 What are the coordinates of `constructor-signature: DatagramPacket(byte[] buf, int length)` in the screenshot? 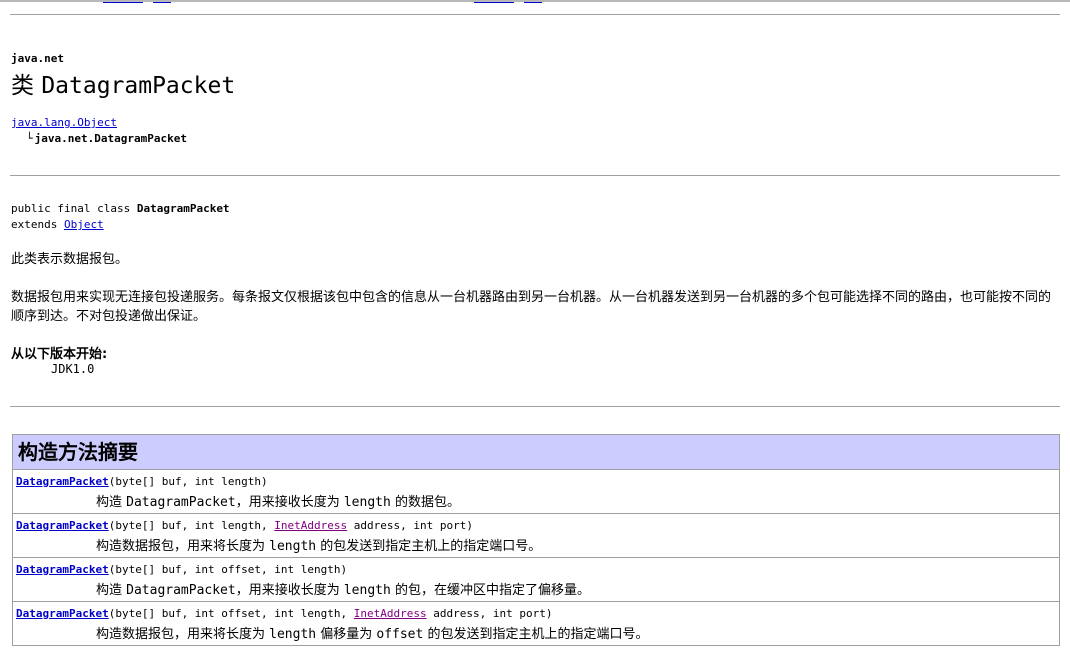 It's located at (142, 481).